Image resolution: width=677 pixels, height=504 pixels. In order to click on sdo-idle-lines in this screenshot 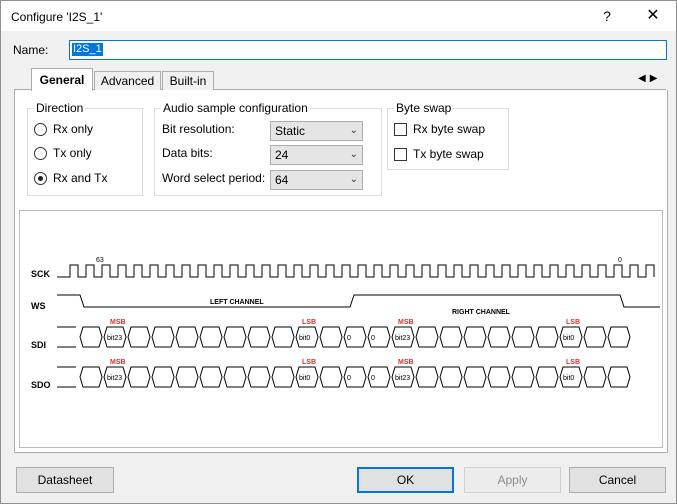, I will do `click(66, 377)`.